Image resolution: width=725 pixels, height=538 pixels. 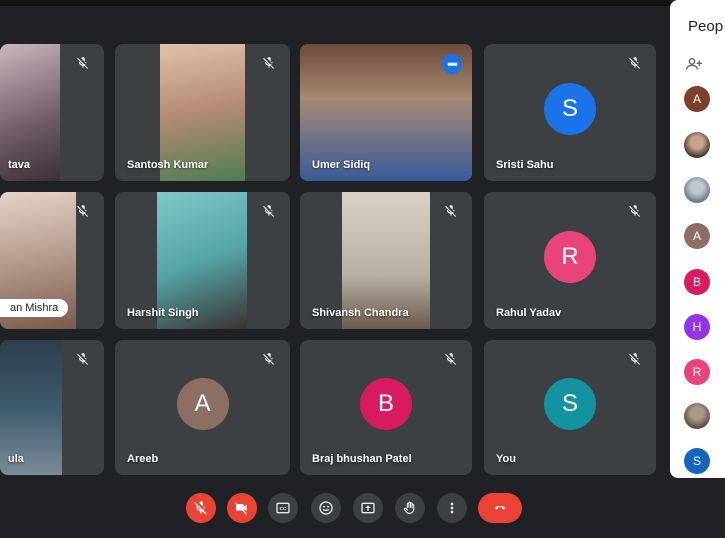 What do you see at coordinates (362, 459) in the screenshot?
I see `participant-name: Braj bhushan Patel` at bounding box center [362, 459].